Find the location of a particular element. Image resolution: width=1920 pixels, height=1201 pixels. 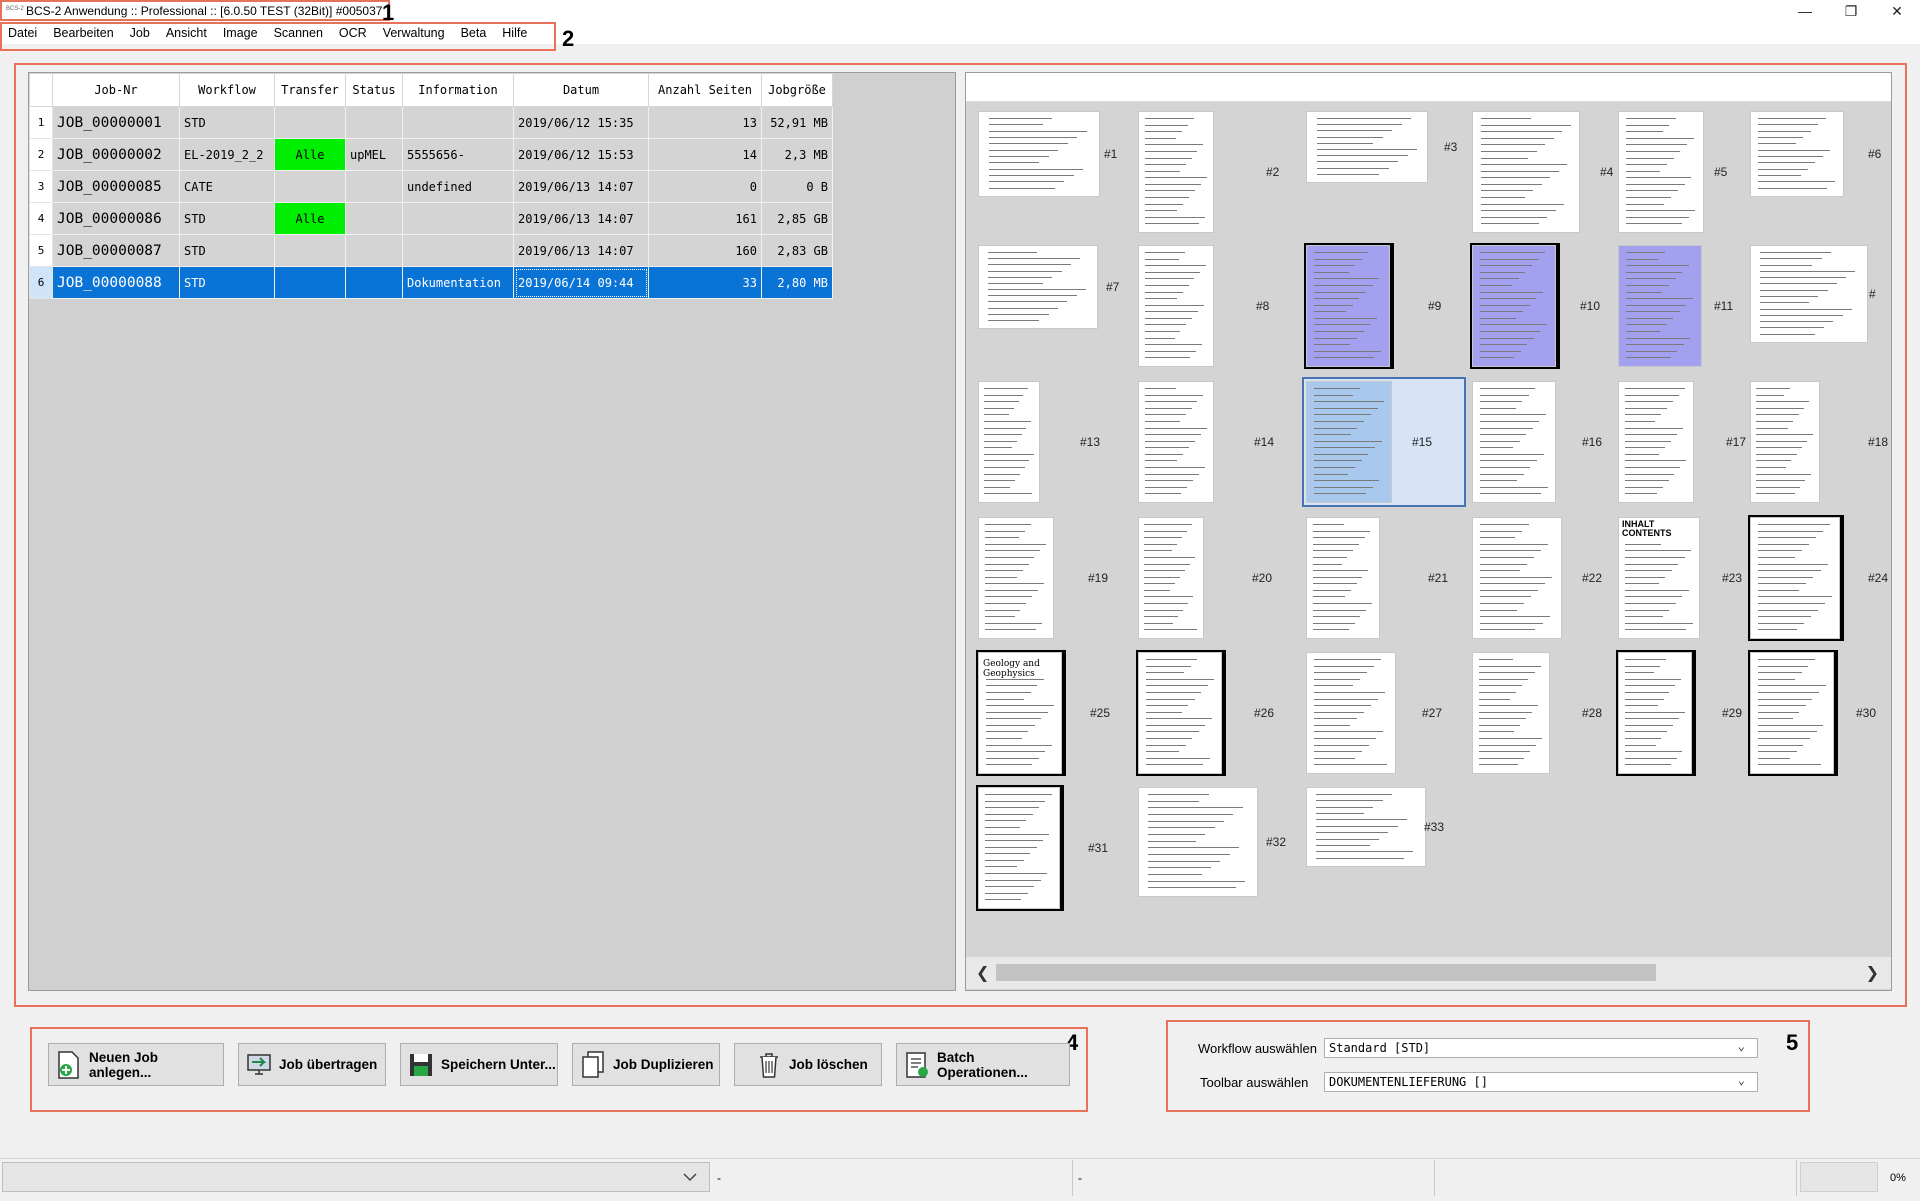

col-anzahl-seiten: Anzahl Seiten is located at coordinates (705, 90).